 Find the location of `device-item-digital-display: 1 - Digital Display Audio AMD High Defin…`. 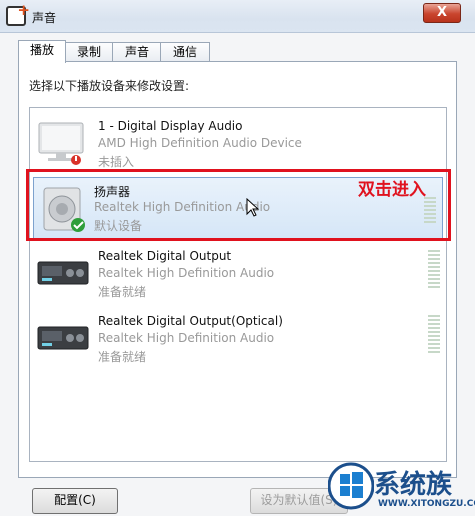

device-item-digital-display: 1 - Digital Display Audio AMD High Defin… is located at coordinates (238, 144).